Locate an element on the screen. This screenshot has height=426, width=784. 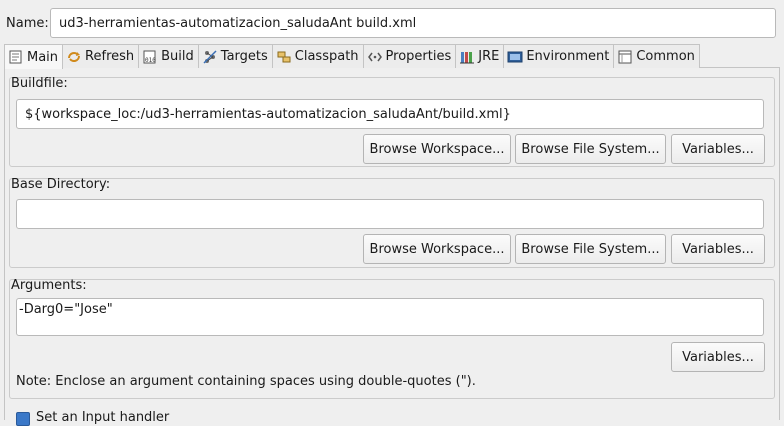
tab-label: Environment is located at coordinates (568, 56).